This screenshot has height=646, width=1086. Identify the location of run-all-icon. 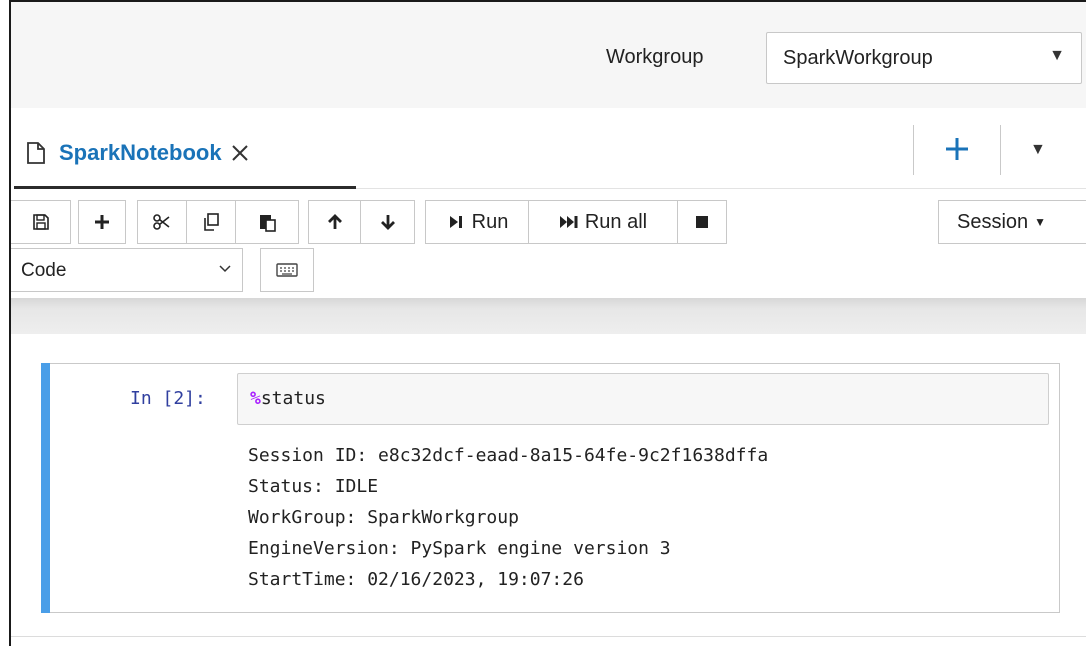
(568, 222).